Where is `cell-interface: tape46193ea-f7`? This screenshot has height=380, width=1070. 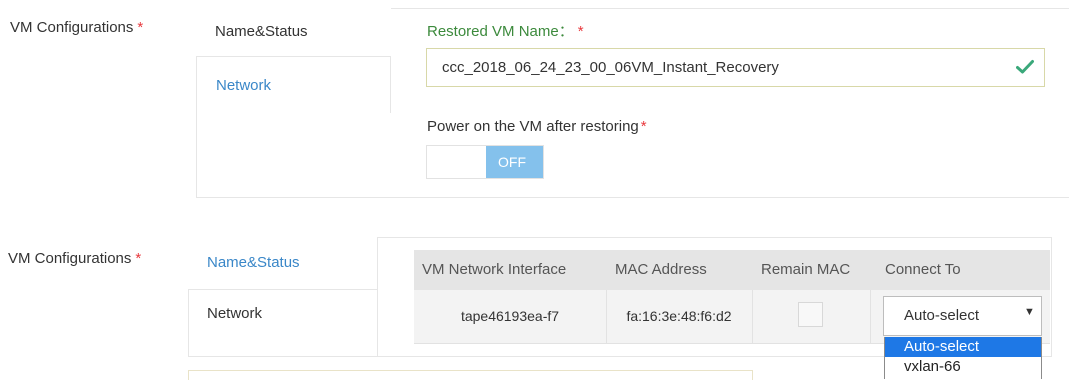
cell-interface: tape46193ea-f7 is located at coordinates (510, 316).